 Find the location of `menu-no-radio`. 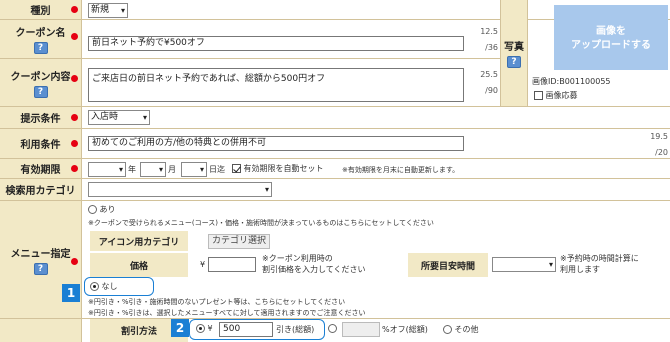

menu-no-radio is located at coordinates (94, 286).